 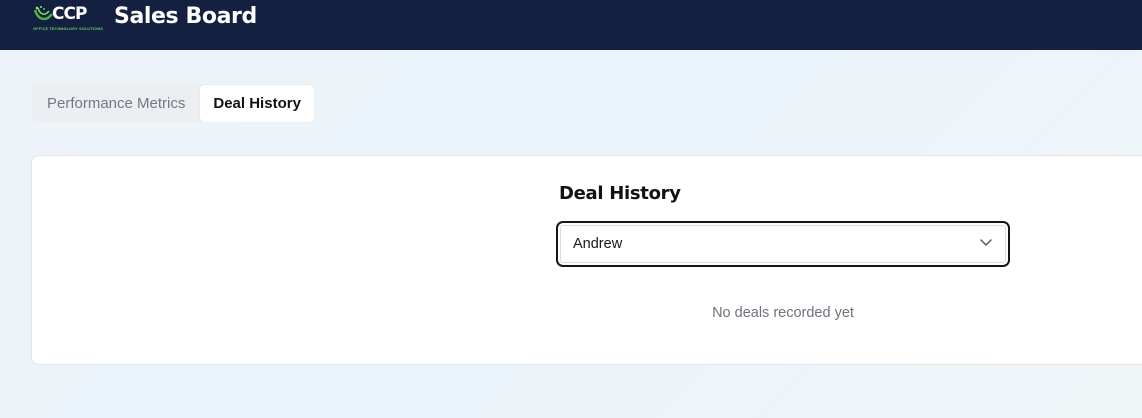 I want to click on logo-subtext: OFFICE TECHNOLOGY SOLUTIONS, so click(x=68, y=29).